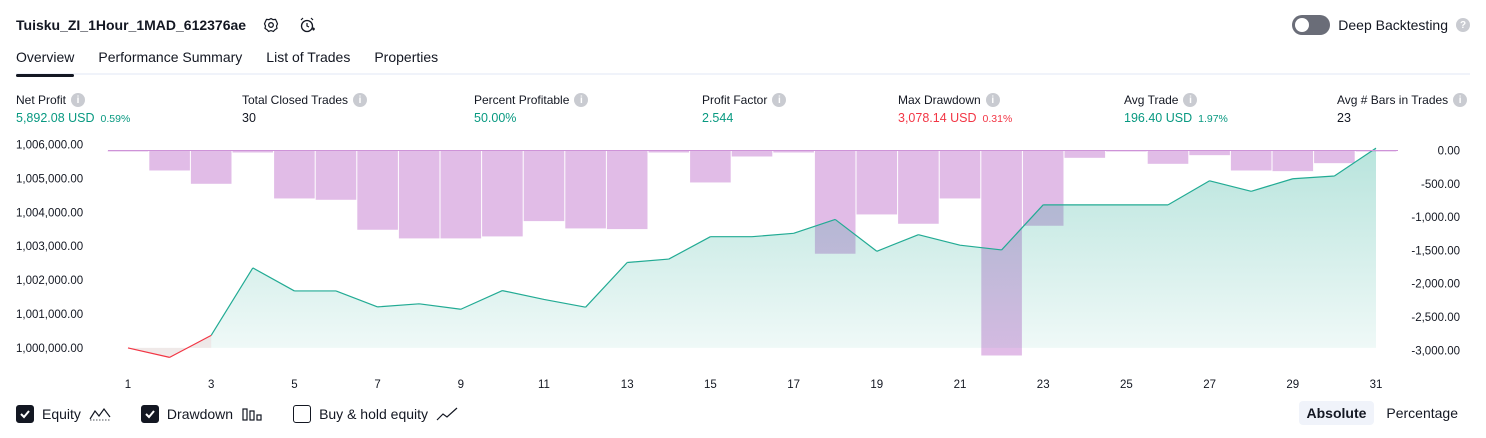 The height and width of the screenshot is (438, 1486). Describe the element at coordinates (627, 385) in the screenshot. I see `x-axis-tick: 13` at that location.